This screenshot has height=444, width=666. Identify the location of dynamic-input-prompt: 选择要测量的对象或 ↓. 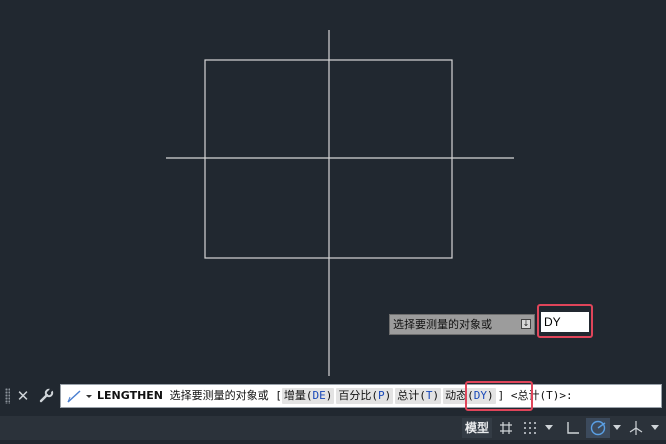
(462, 324).